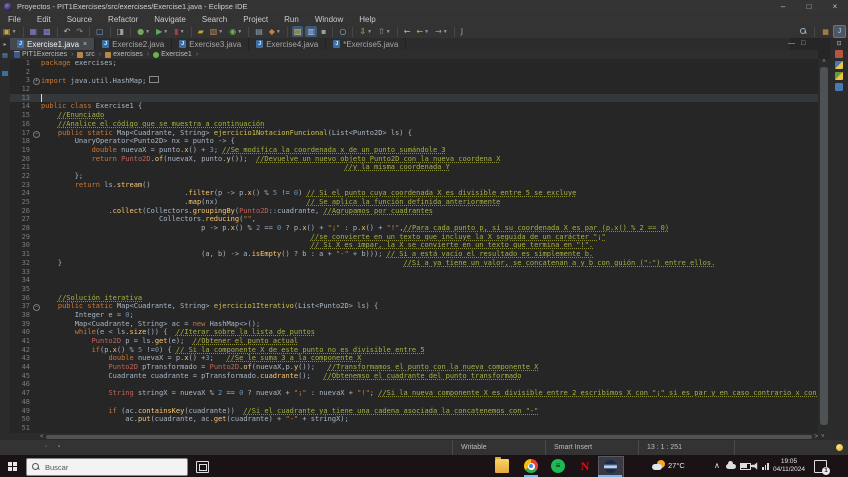  What do you see at coordinates (462, 31) in the screenshot?
I see `java-file-shortcut-icon: J` at bounding box center [462, 31].